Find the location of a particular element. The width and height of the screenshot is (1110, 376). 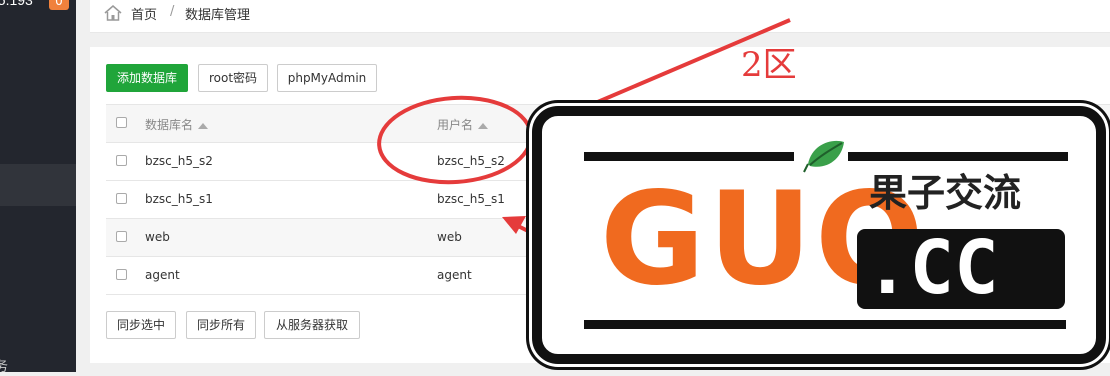

username-cell: web is located at coordinates (449, 237).